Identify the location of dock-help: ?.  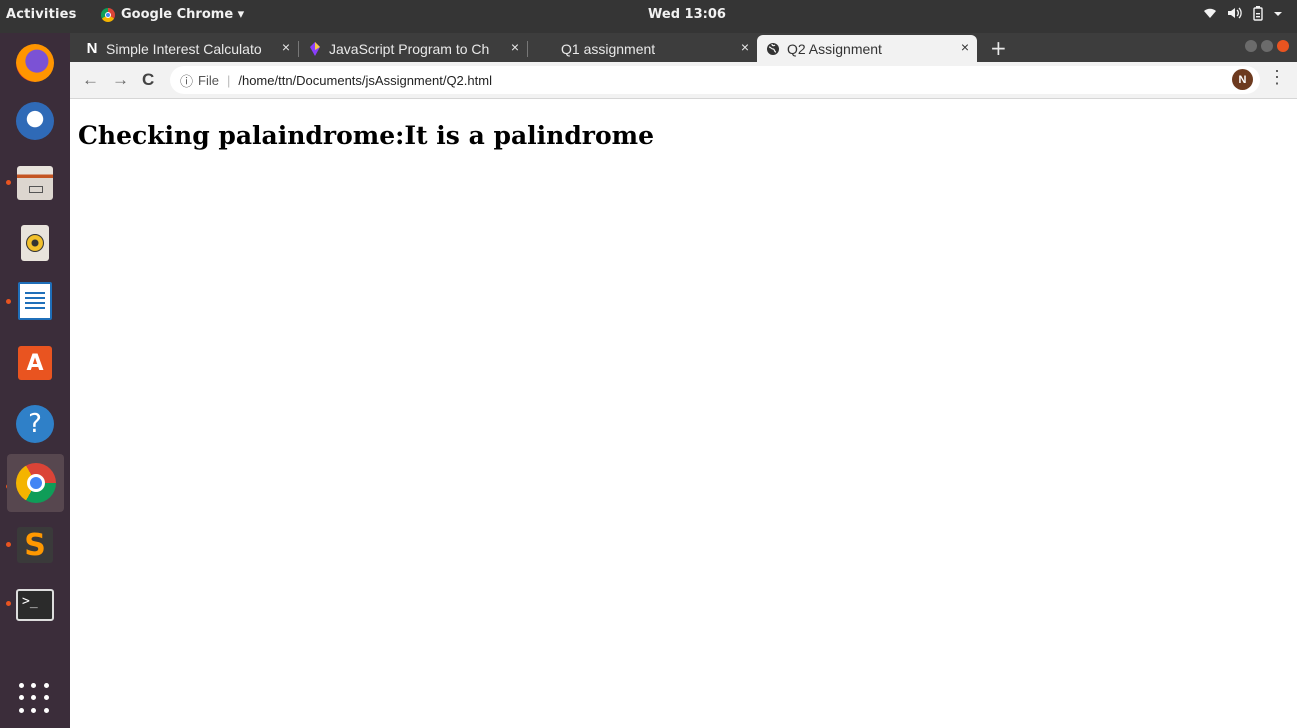
(35, 424).